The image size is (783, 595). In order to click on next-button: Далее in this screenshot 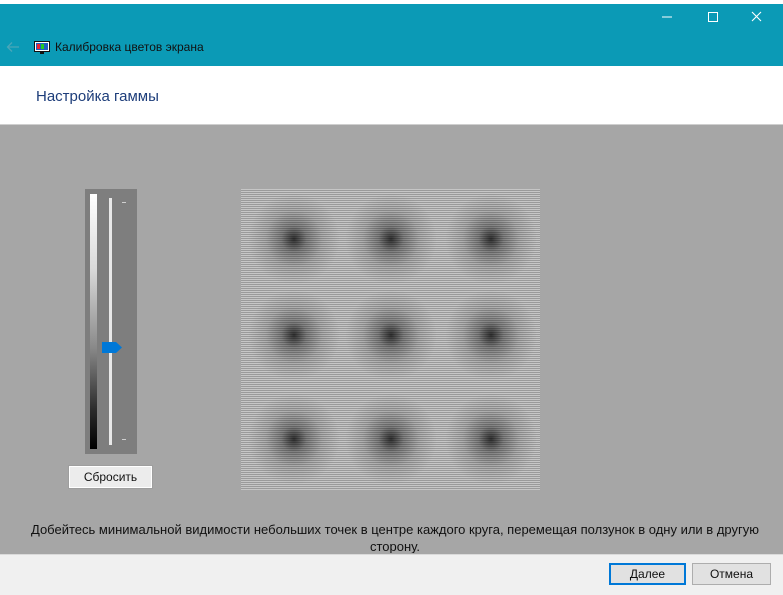, I will do `click(647, 574)`.